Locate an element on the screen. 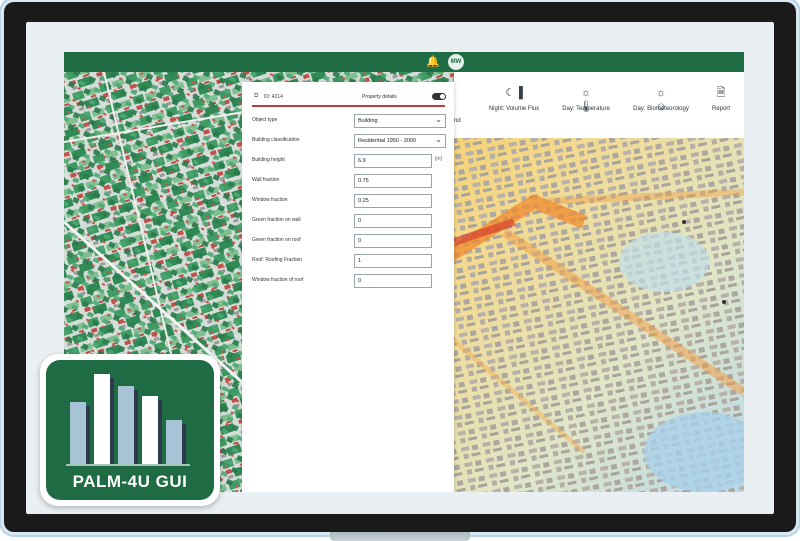 The width and height of the screenshot is (800, 541). toolbar-item-label: Day: Biometeorology is located at coordinates (661, 109).